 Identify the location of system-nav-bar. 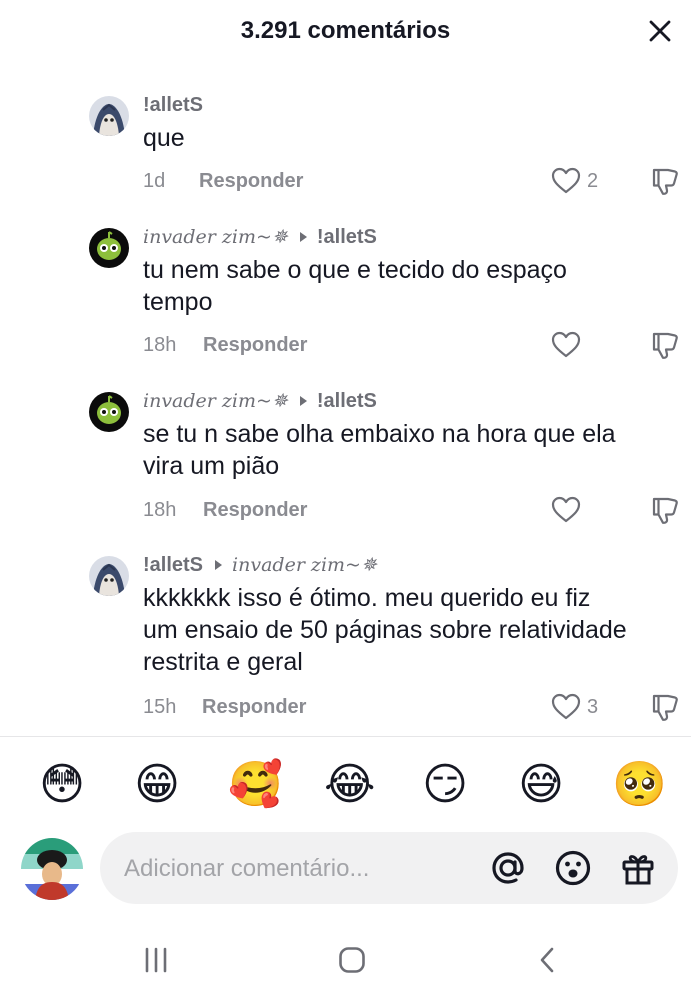
(345, 960).